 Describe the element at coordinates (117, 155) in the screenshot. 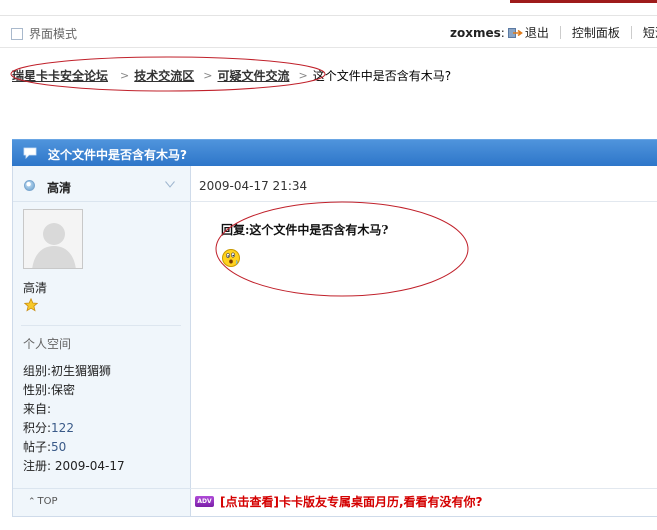

I see `thread-title: 这个文件中是否含有木马?` at that location.